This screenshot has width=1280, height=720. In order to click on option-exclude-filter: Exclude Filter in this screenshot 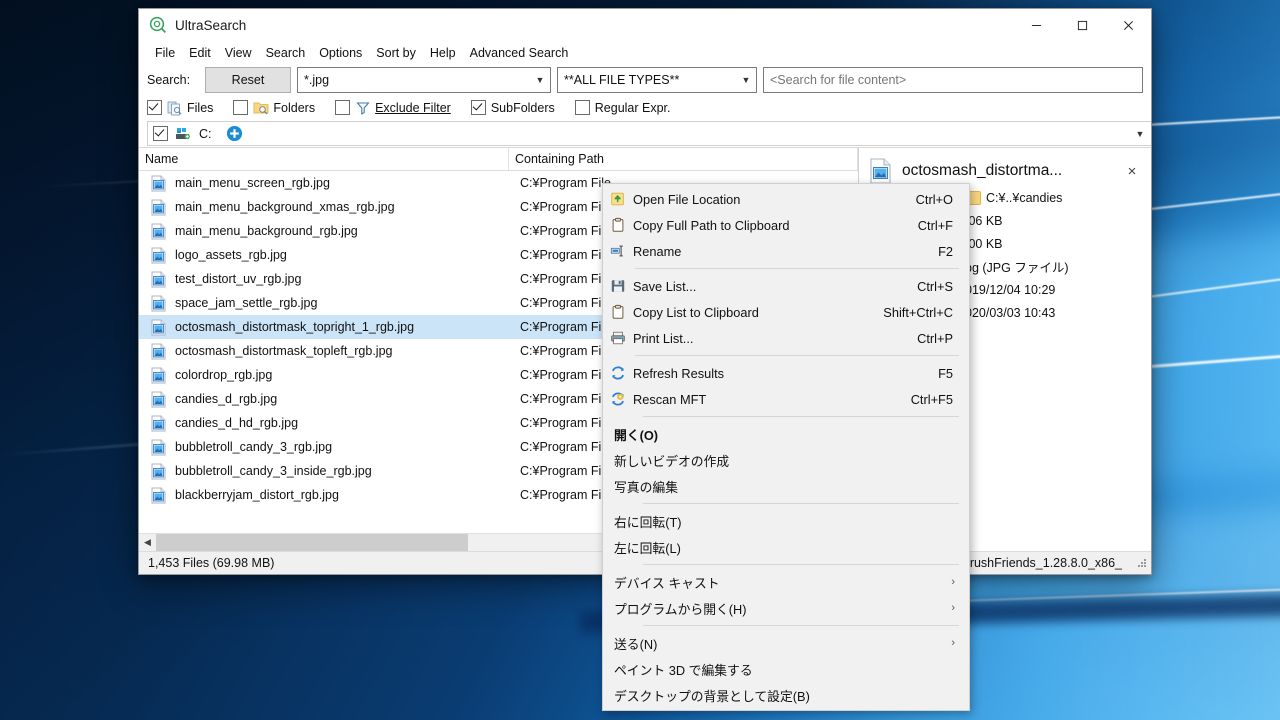, I will do `click(393, 108)`.